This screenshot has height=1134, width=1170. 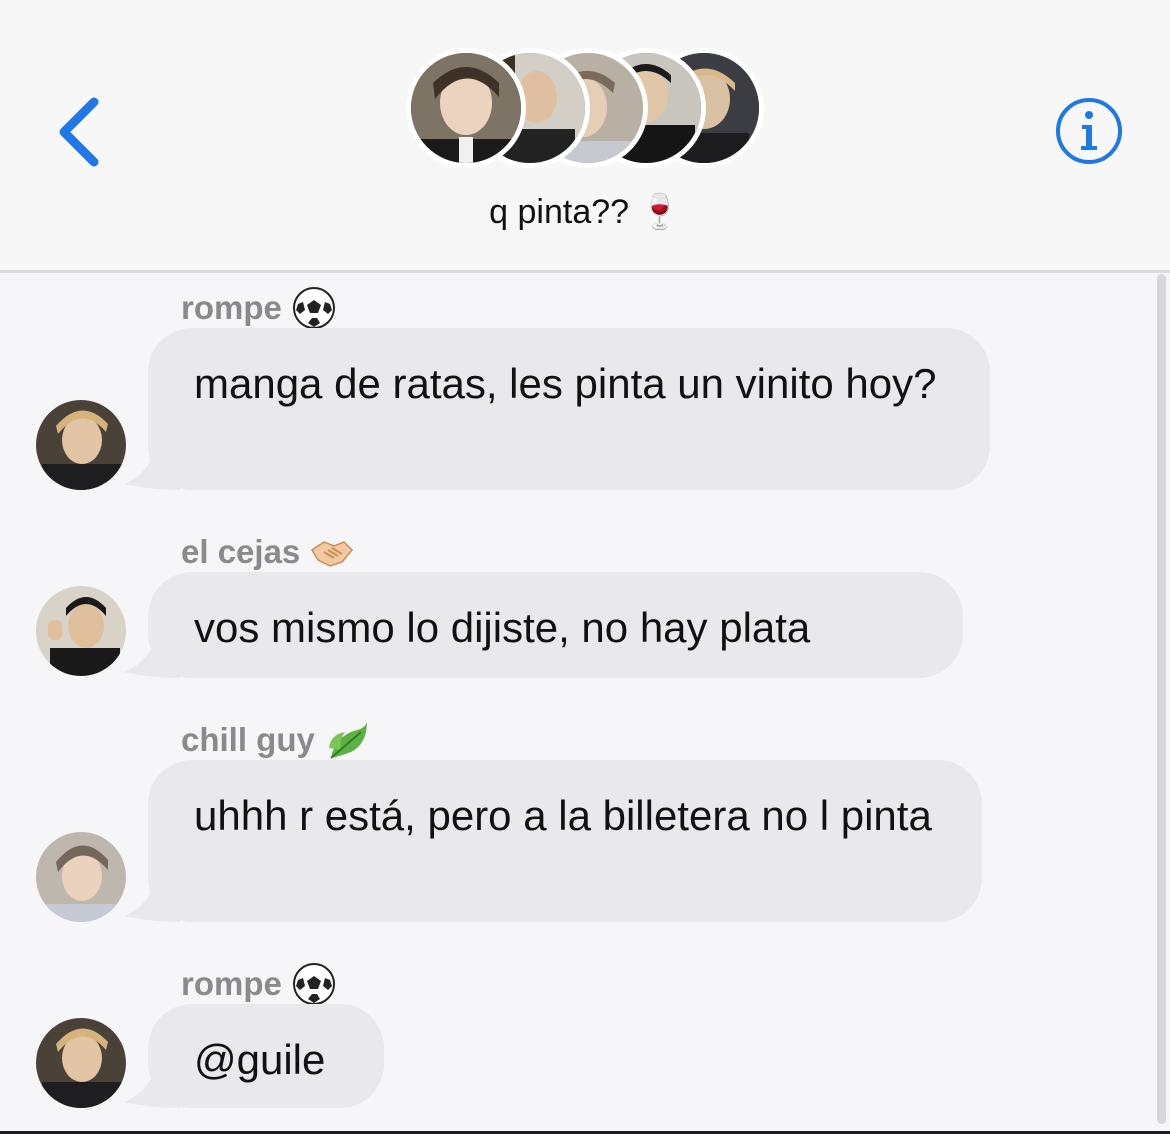 I want to click on group-name: q pinta?? 🍷, so click(x=585, y=212).